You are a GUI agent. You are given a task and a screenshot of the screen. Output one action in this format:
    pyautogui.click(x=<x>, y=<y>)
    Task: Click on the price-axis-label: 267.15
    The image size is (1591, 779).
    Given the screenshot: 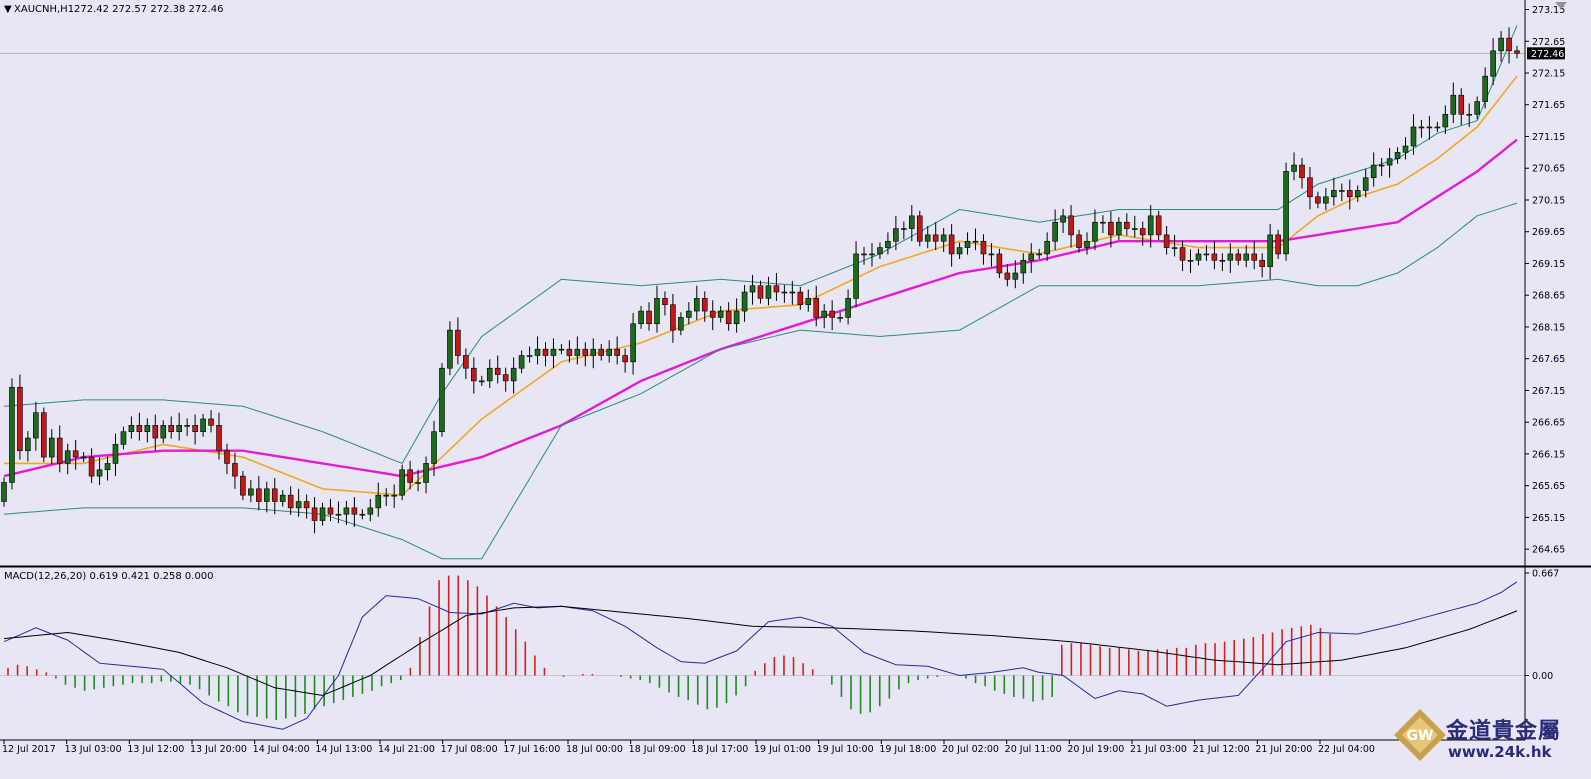 What is the action you would take?
    pyautogui.click(x=1548, y=391)
    